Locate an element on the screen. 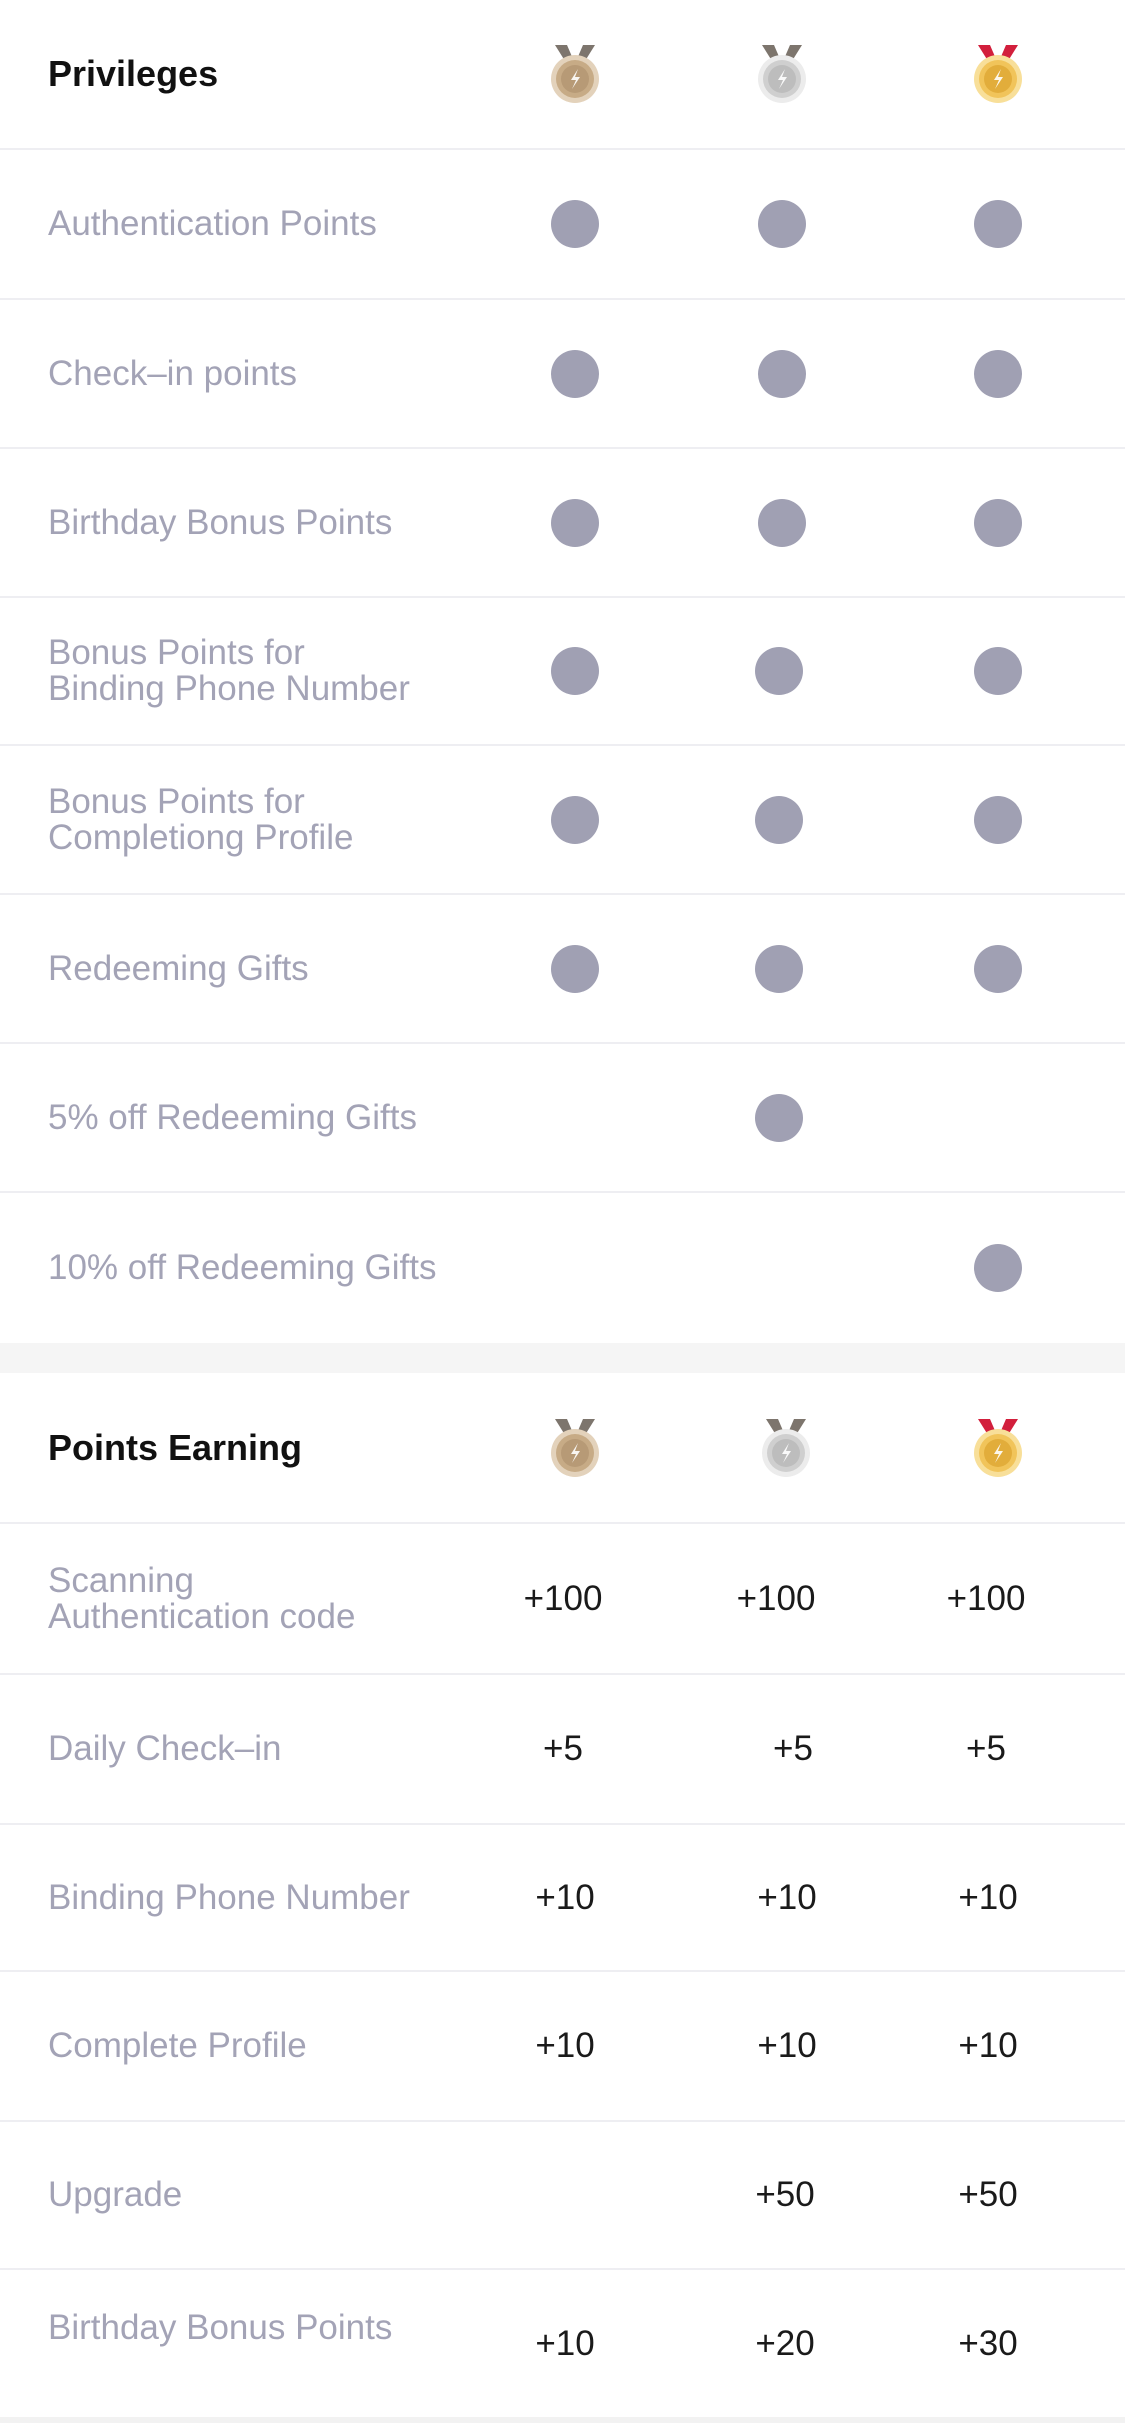 The width and height of the screenshot is (1125, 2423). privilege-label: Bonus Points for Binding Phone Number is located at coordinates (229, 670).